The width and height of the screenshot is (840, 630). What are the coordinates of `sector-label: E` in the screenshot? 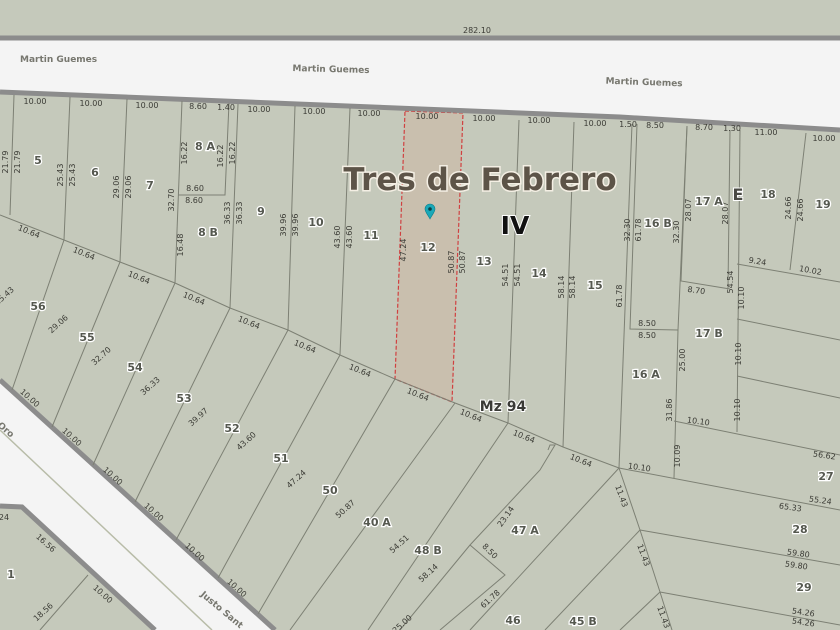 It's located at (738, 194).